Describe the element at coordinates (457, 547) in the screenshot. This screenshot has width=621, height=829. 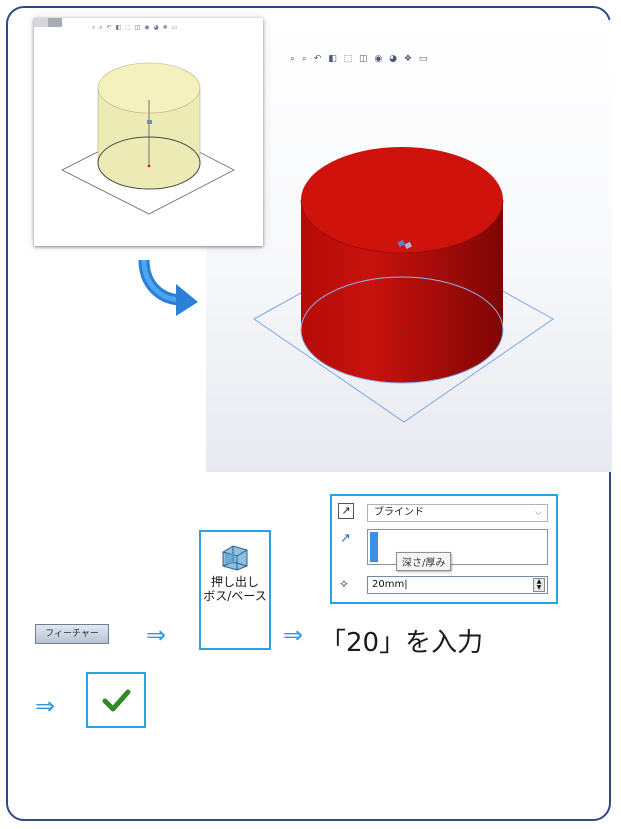
I see `direction-reference-list` at that location.